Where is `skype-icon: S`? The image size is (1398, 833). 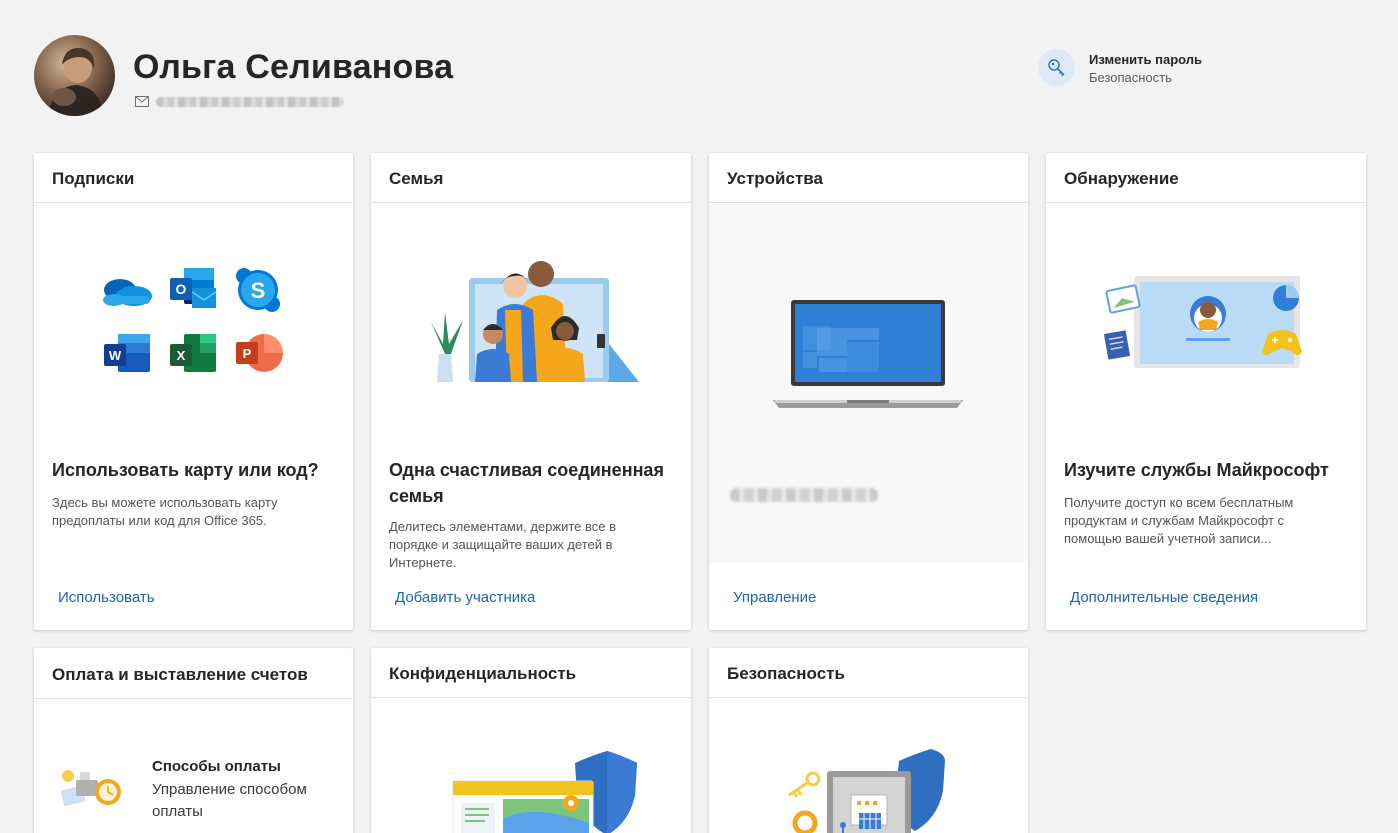
skype-icon: S is located at coordinates (258, 290).